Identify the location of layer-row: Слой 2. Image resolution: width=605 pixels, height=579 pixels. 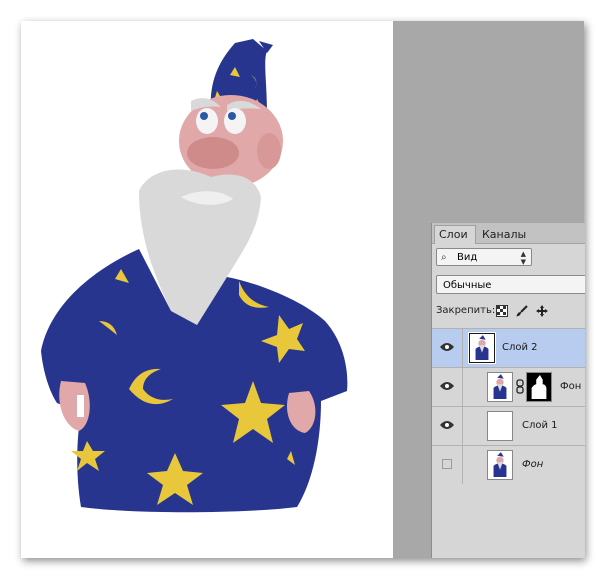
(508, 347).